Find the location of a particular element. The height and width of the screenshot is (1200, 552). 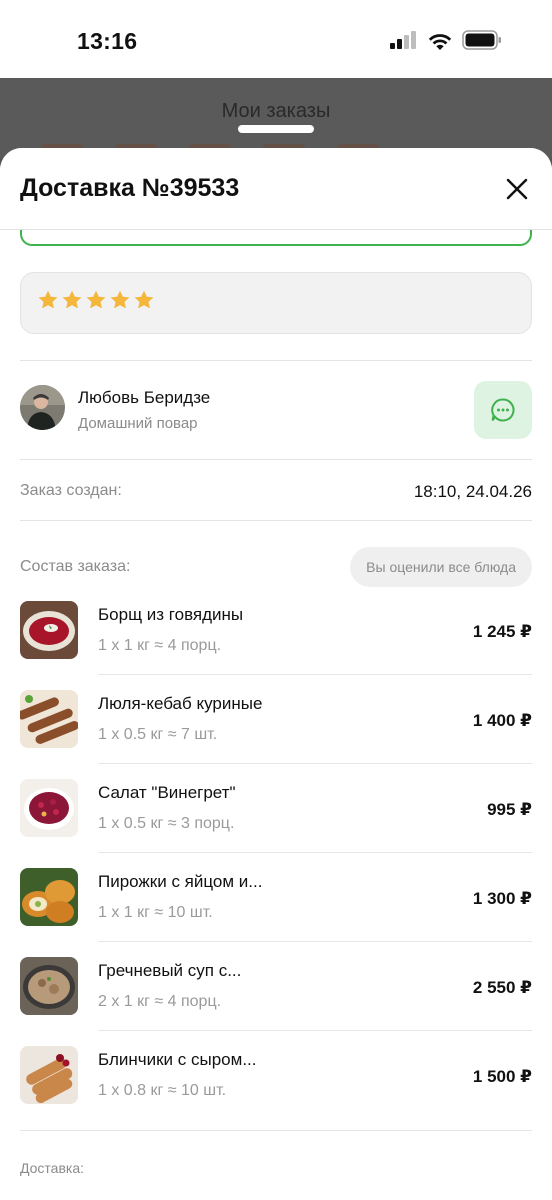

all-dishes-rated-badge: Вы оценили все блюда is located at coordinates (441, 567).